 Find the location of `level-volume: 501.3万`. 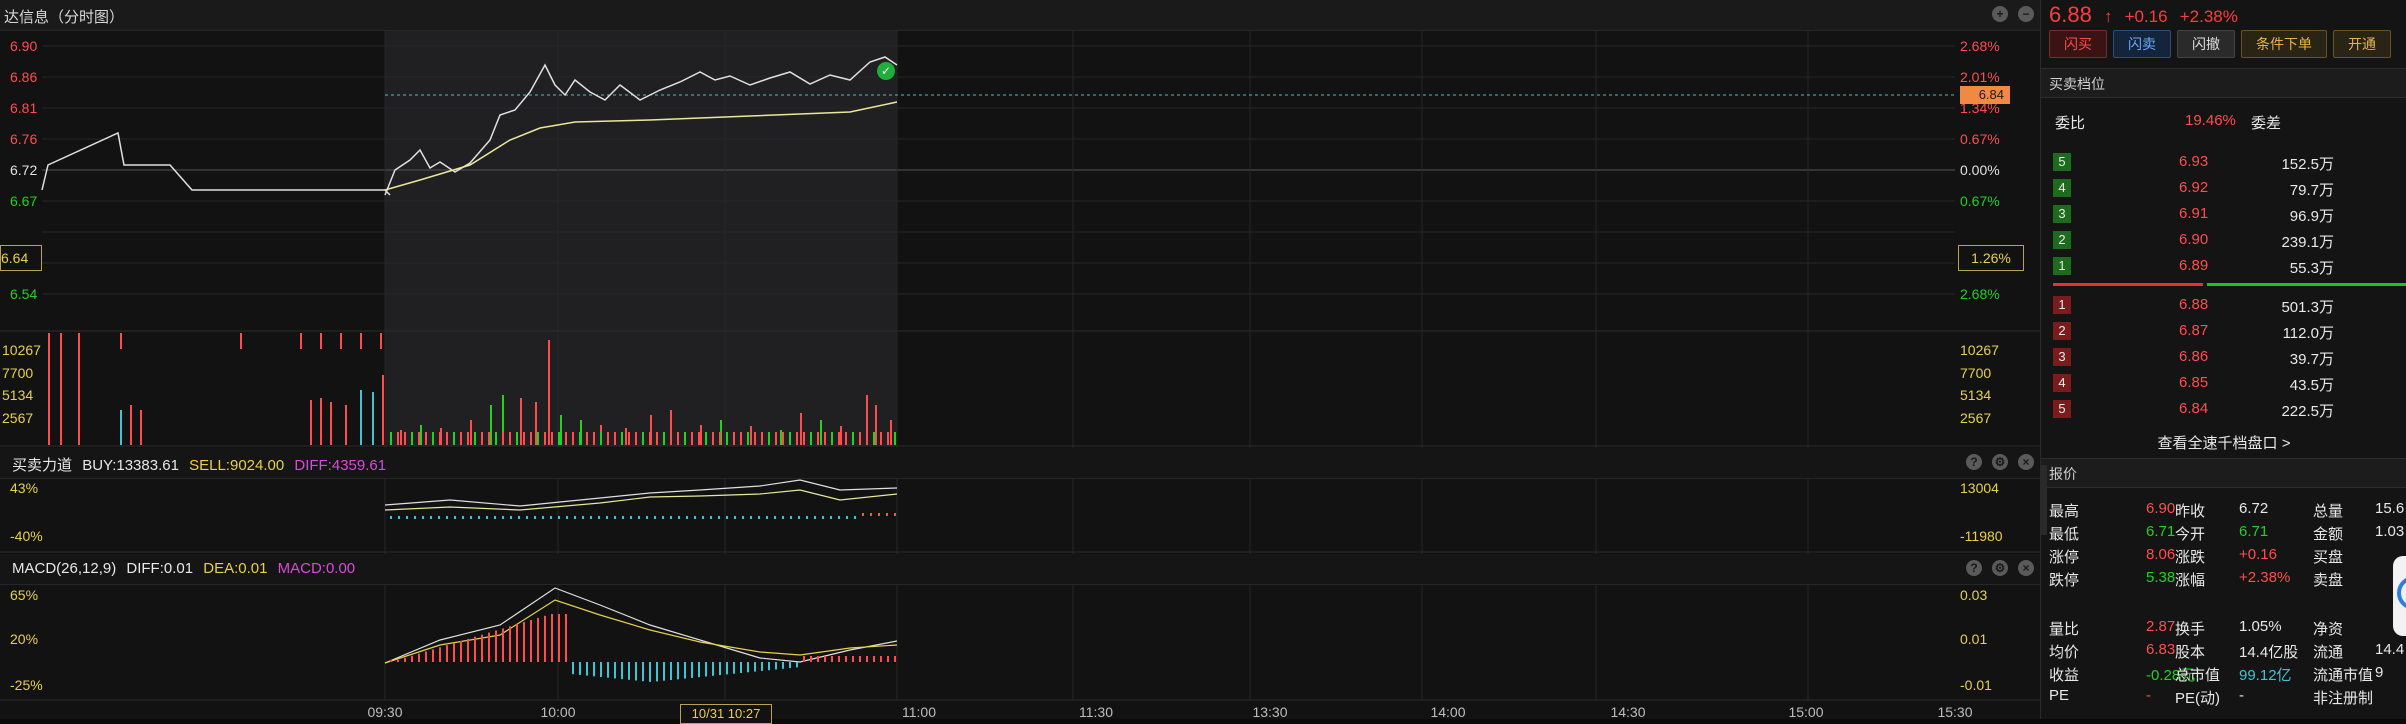

level-volume: 501.3万 is located at coordinates (2307, 307).